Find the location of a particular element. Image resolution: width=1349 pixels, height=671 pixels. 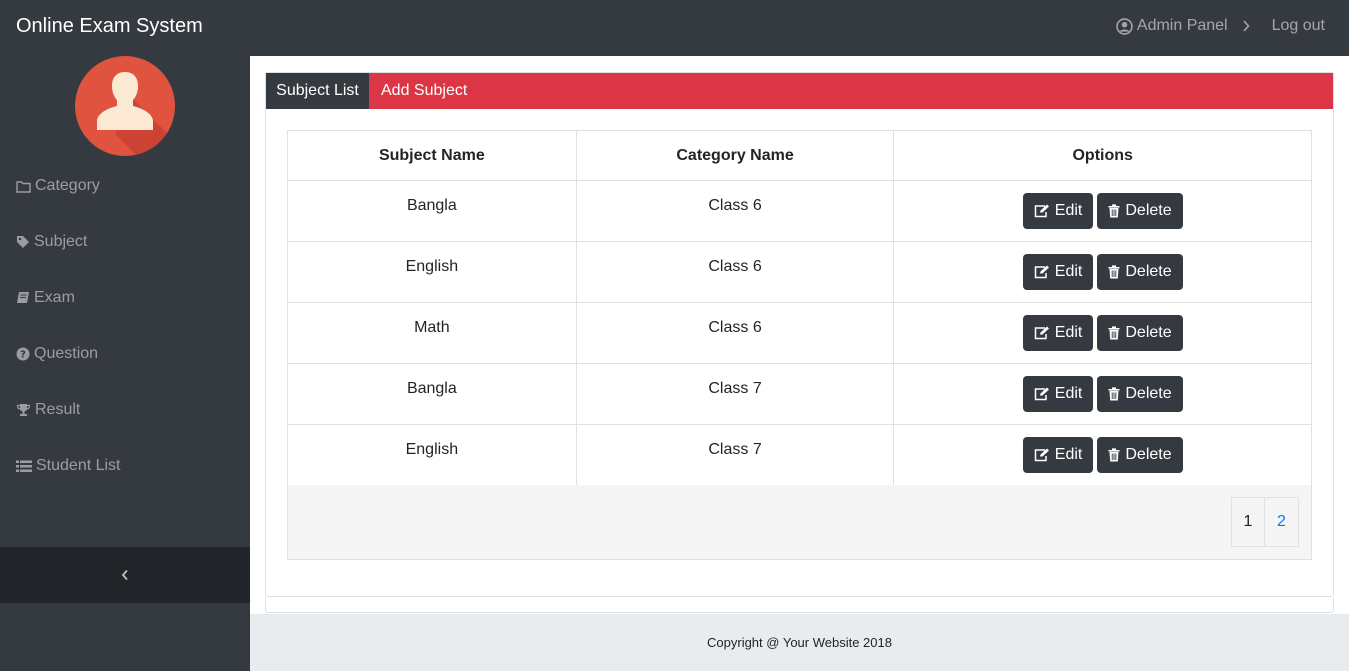

sidebar-toggle-button is located at coordinates (125, 575).